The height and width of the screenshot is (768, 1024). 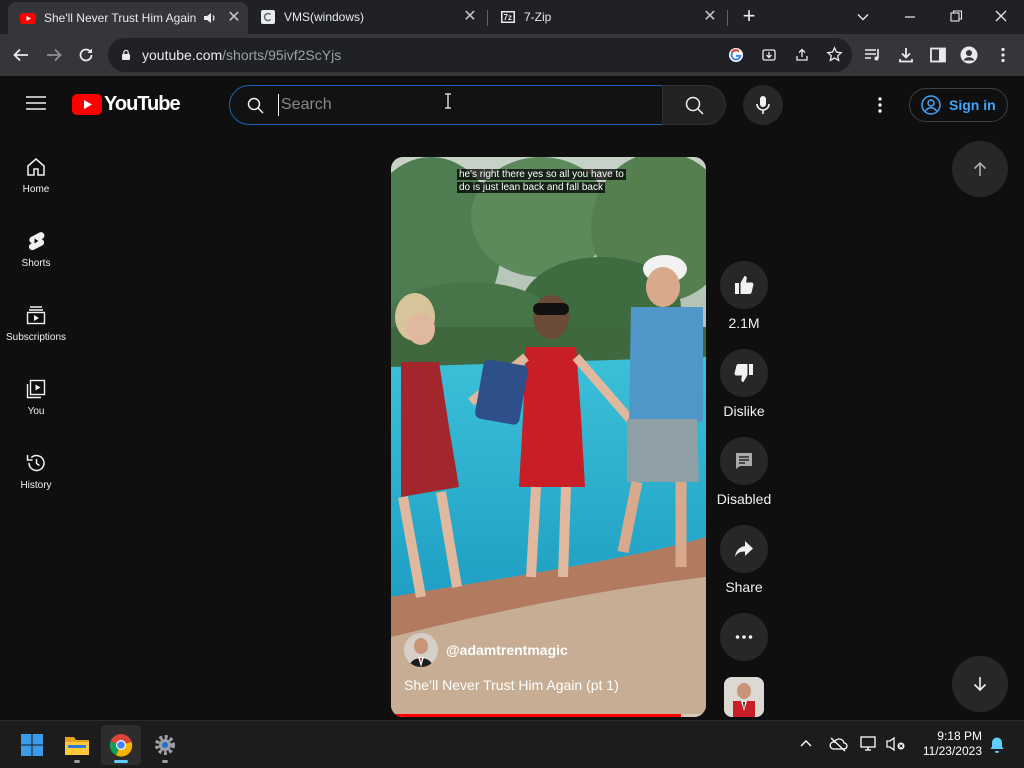 What do you see at coordinates (958, 105) in the screenshot?
I see `sign-in-button: Sign in` at bounding box center [958, 105].